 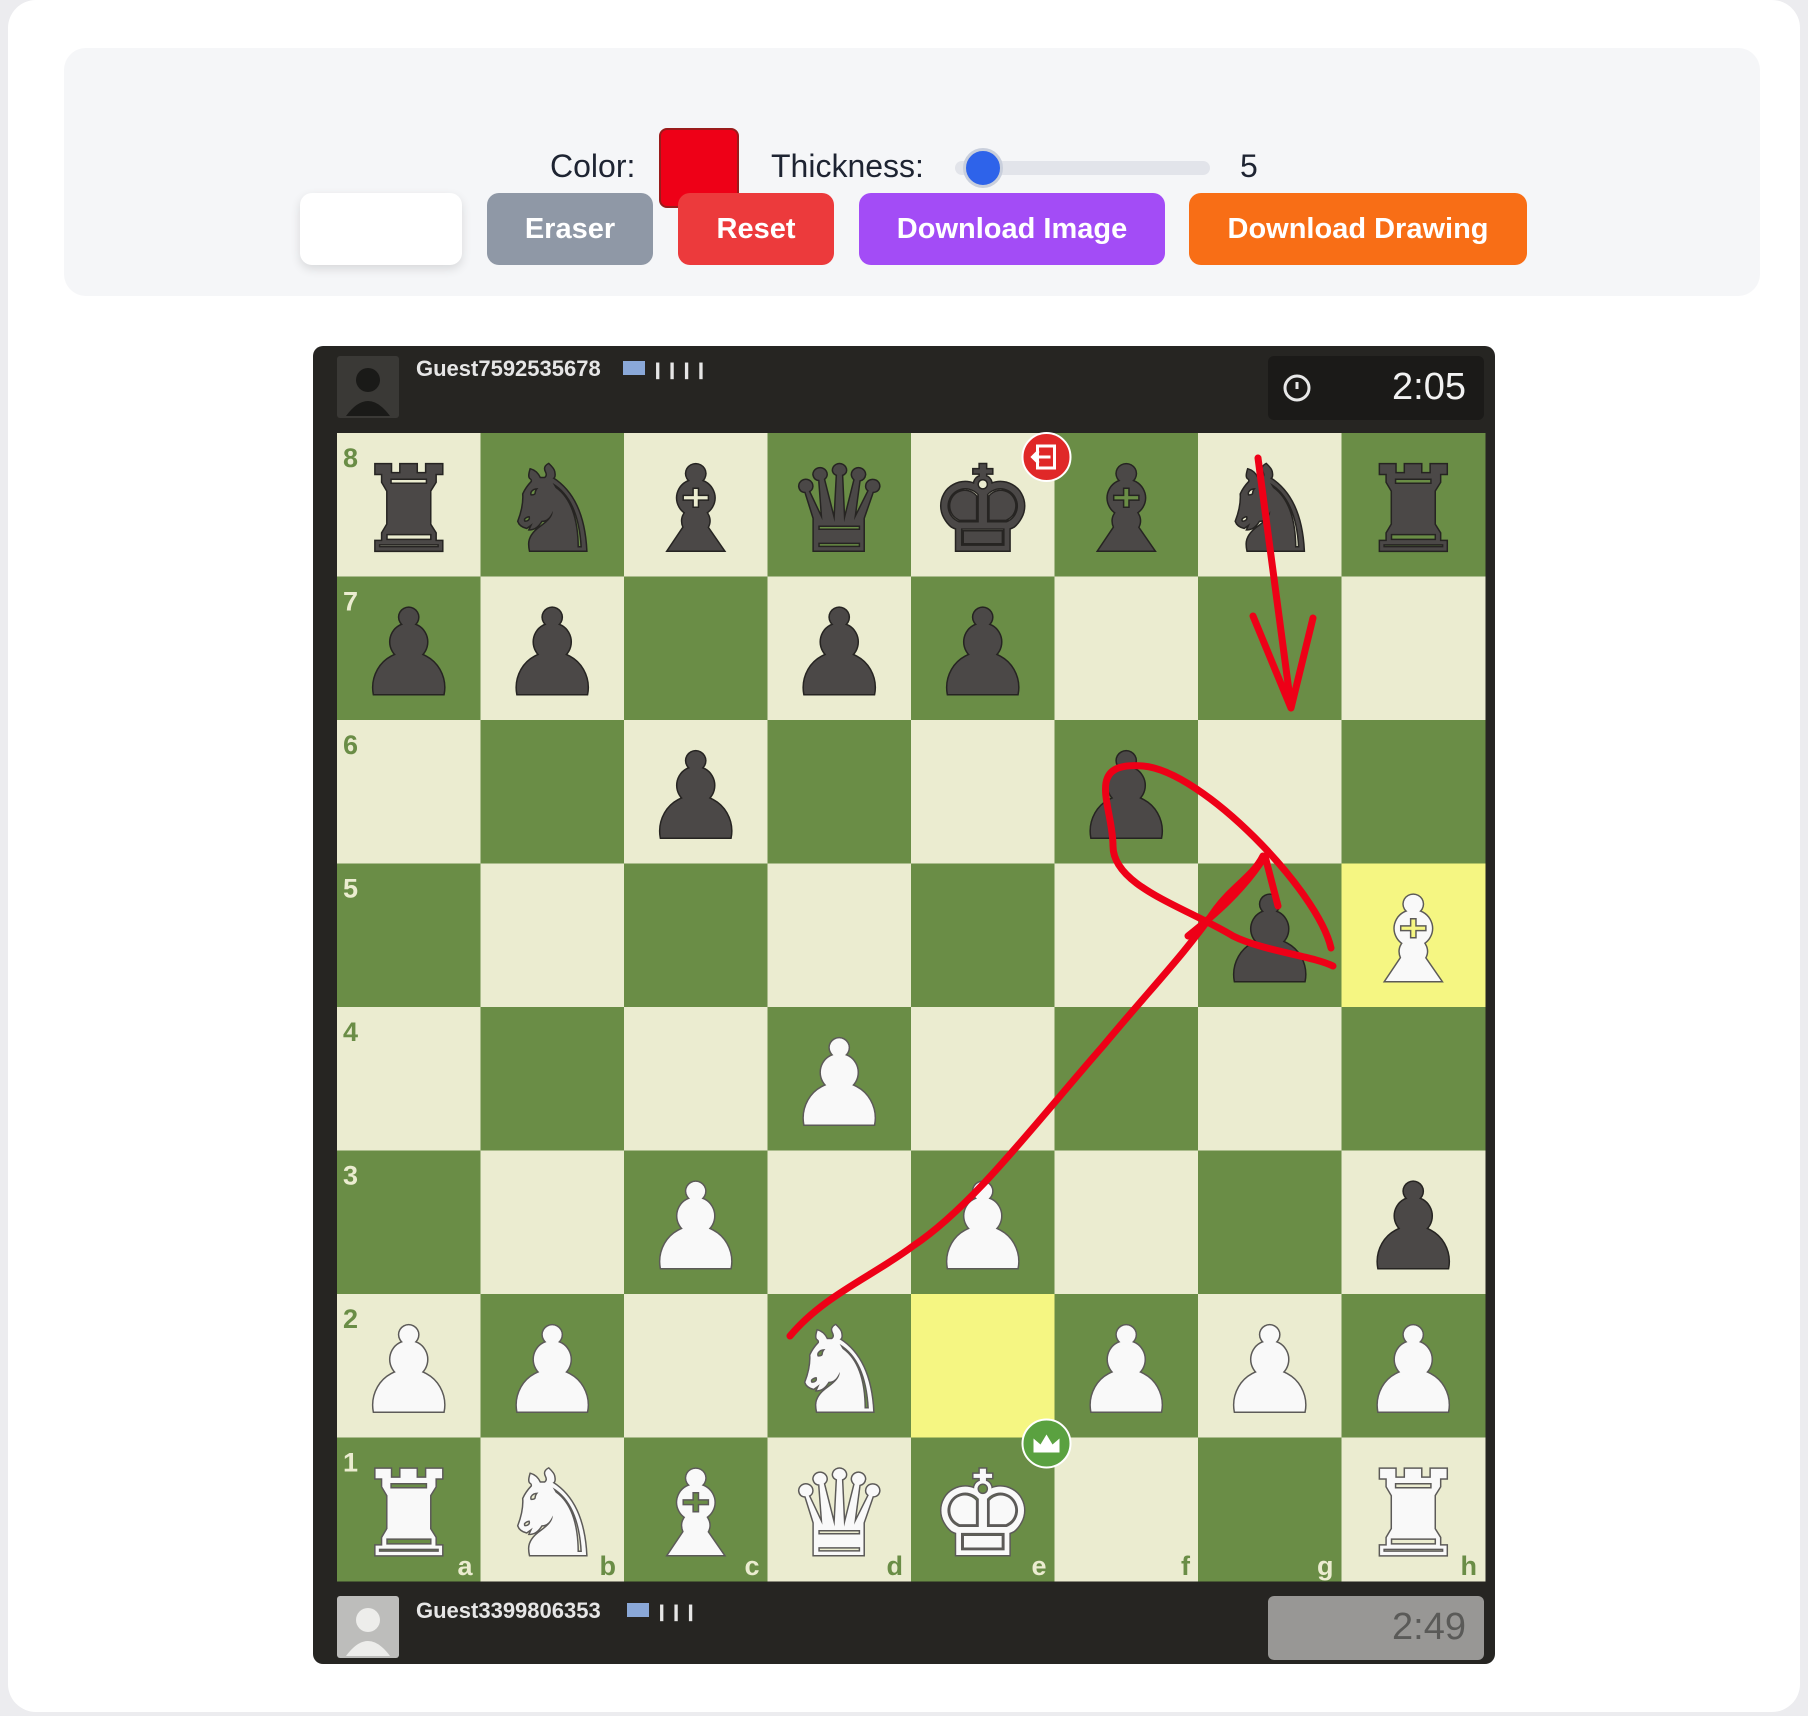 What do you see at coordinates (1358, 229) in the screenshot?
I see `download-drawing-button: Download Drawing` at bounding box center [1358, 229].